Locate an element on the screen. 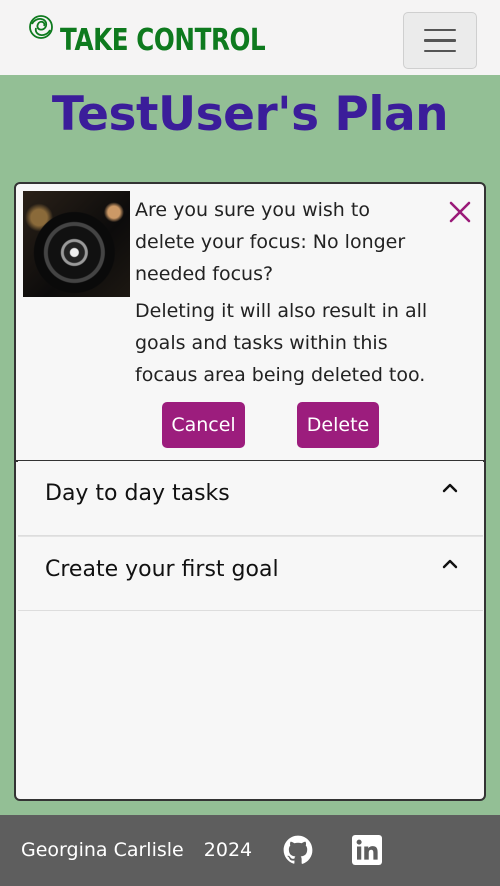  footer-year: 2024 is located at coordinates (228, 850).